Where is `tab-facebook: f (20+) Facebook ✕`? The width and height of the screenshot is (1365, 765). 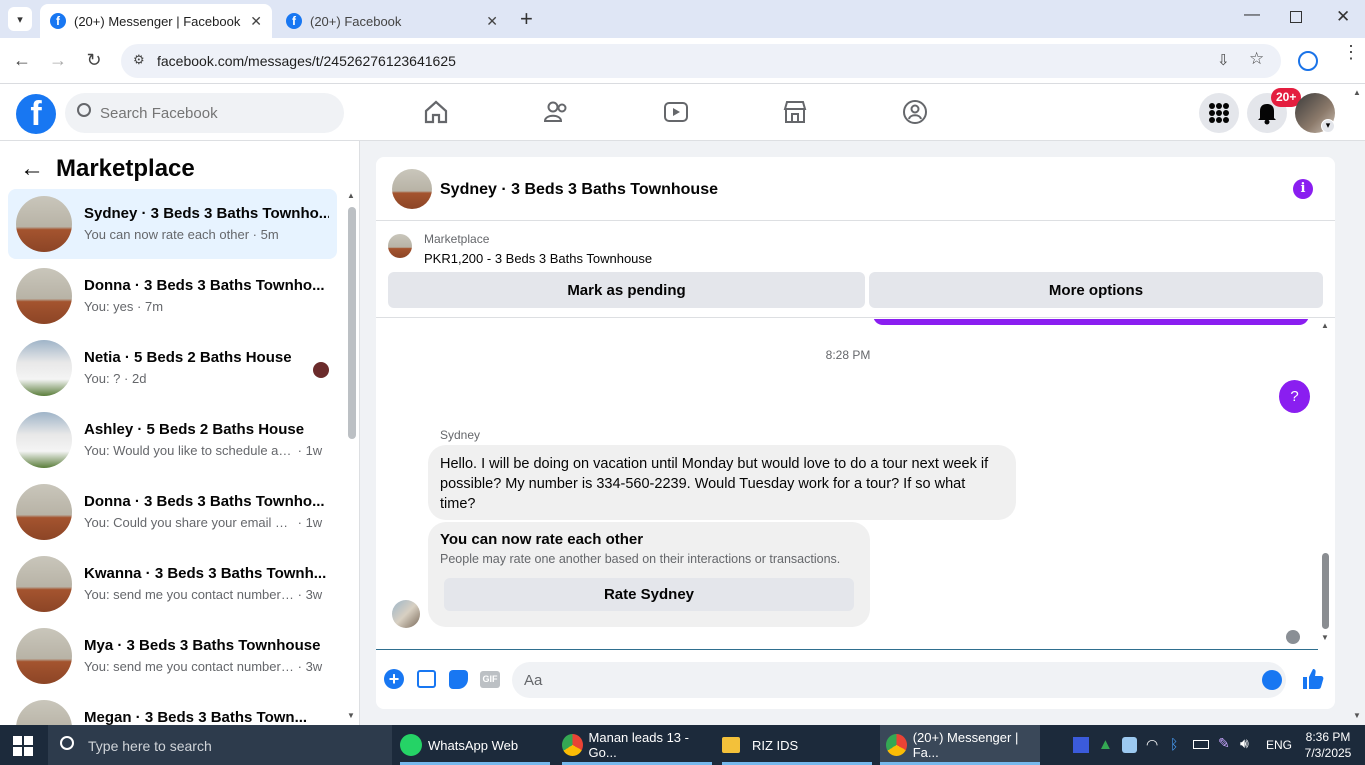
tab-facebook: f (20+) Facebook ✕ is located at coordinates (392, 21).